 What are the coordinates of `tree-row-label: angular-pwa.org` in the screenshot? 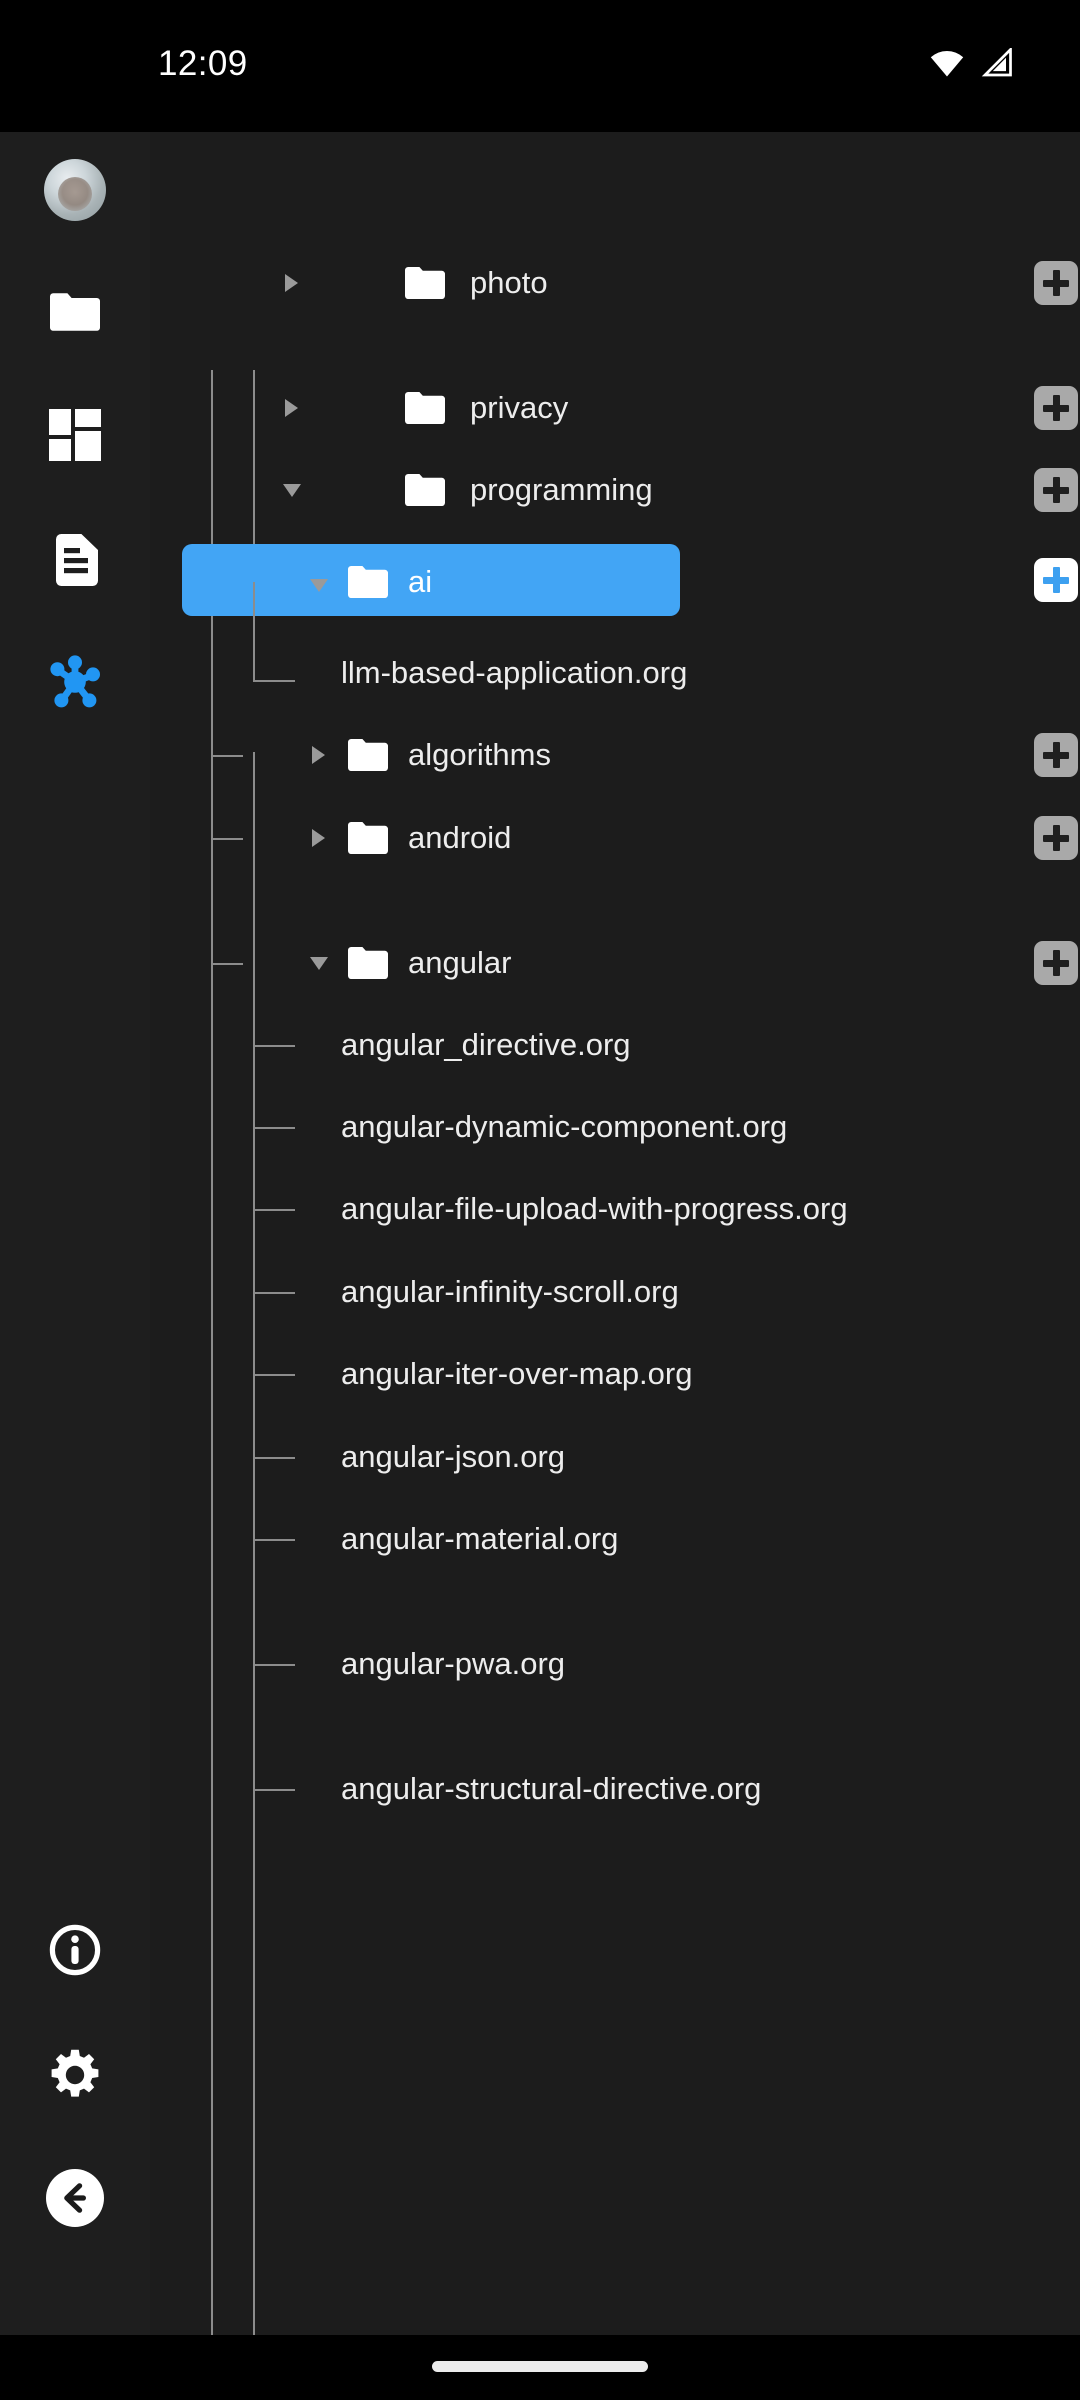 It's located at (453, 1663).